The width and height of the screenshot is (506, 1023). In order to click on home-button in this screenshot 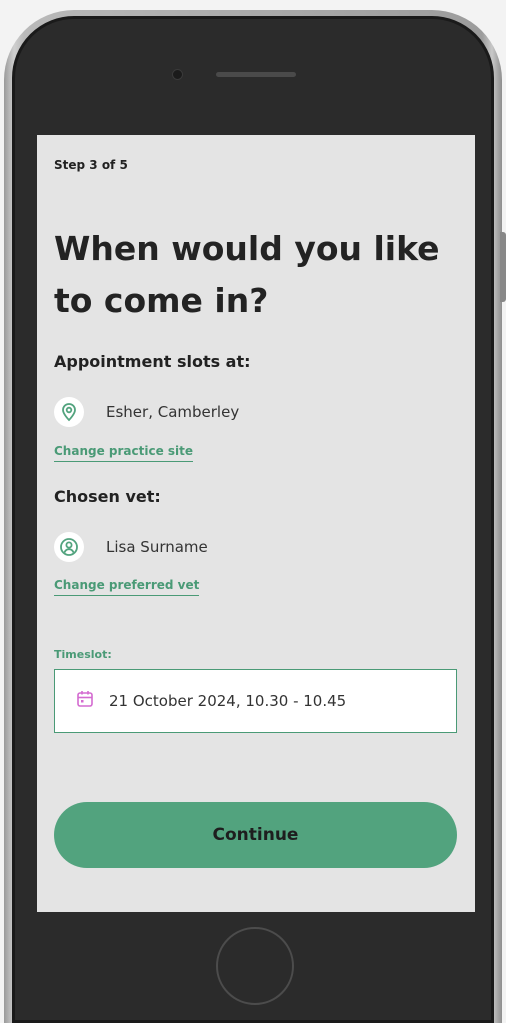, I will do `click(255, 966)`.